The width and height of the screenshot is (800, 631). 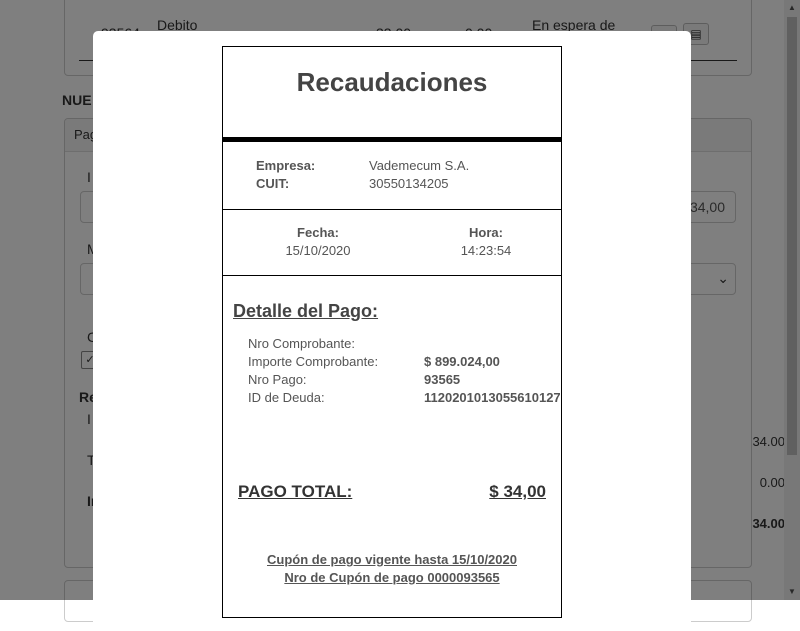 I want to click on date-label: Fecha:, so click(x=318, y=232).